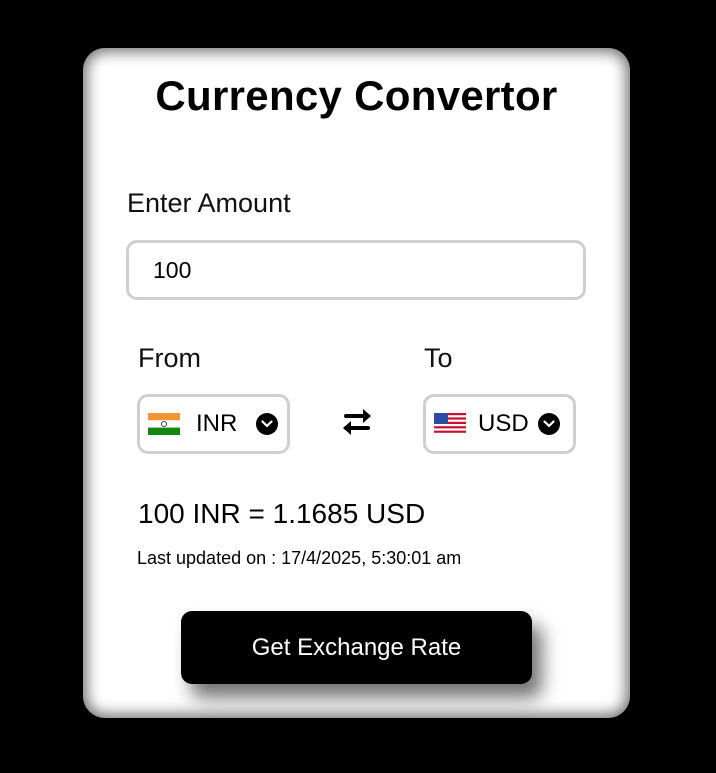 The image size is (716, 773). I want to click on from-currency-select: INR, so click(213, 424).